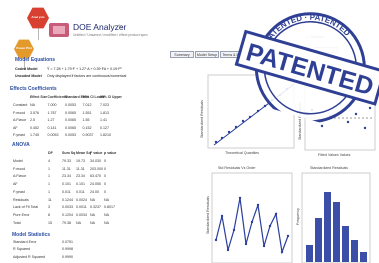 This screenshot has width=379, height=263. Describe the element at coordinates (242, 153) in the screenshot. I see `qq-xlabel: Theoretical Quantiles` at that location.